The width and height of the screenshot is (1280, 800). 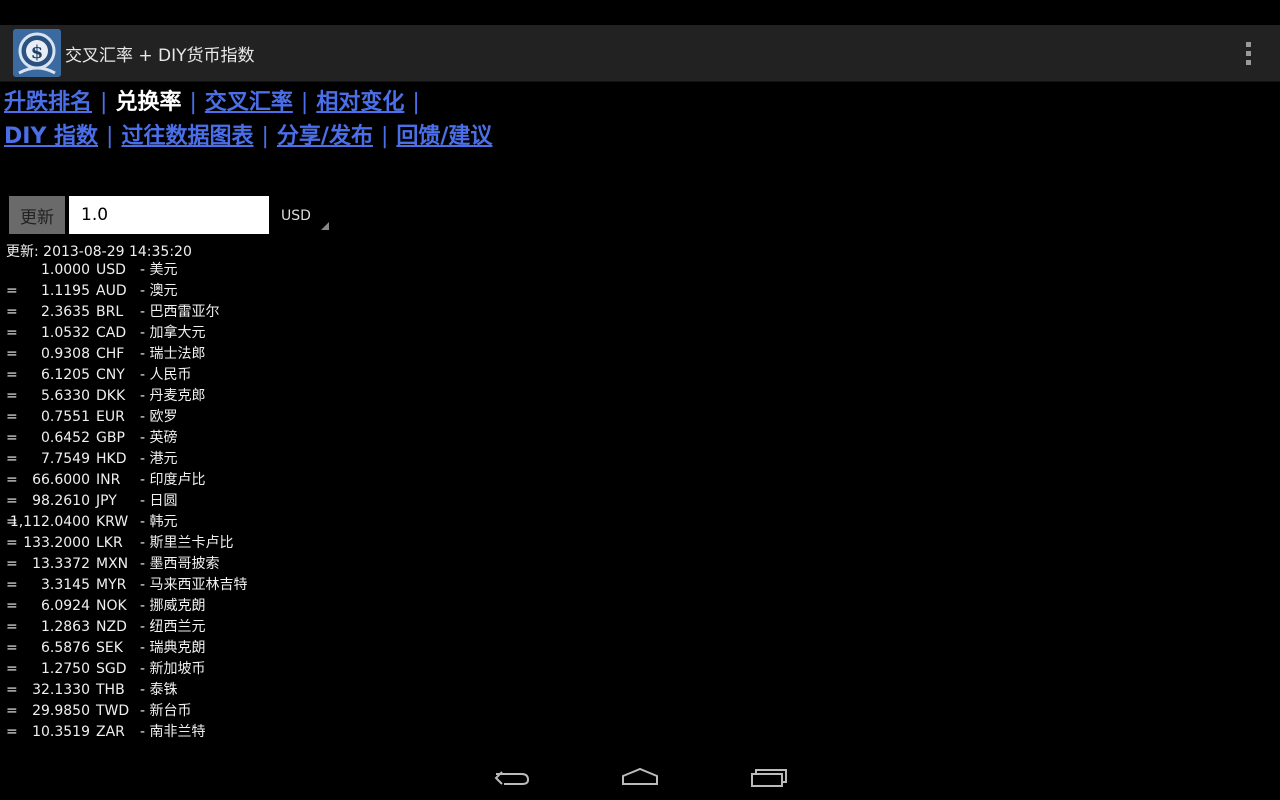 What do you see at coordinates (56, 543) in the screenshot?
I see `rate-amount: 133.2000` at bounding box center [56, 543].